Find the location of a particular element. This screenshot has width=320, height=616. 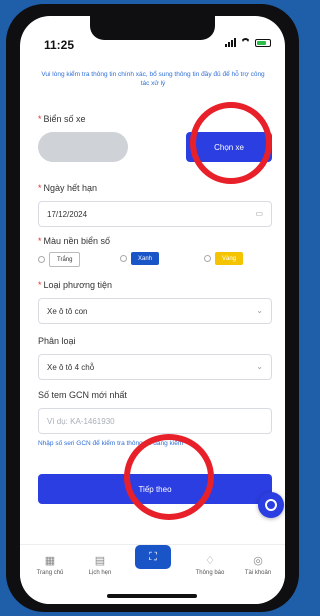

vehicle-type-select: Xe ô tô con ⌄ is located at coordinates (155, 311).